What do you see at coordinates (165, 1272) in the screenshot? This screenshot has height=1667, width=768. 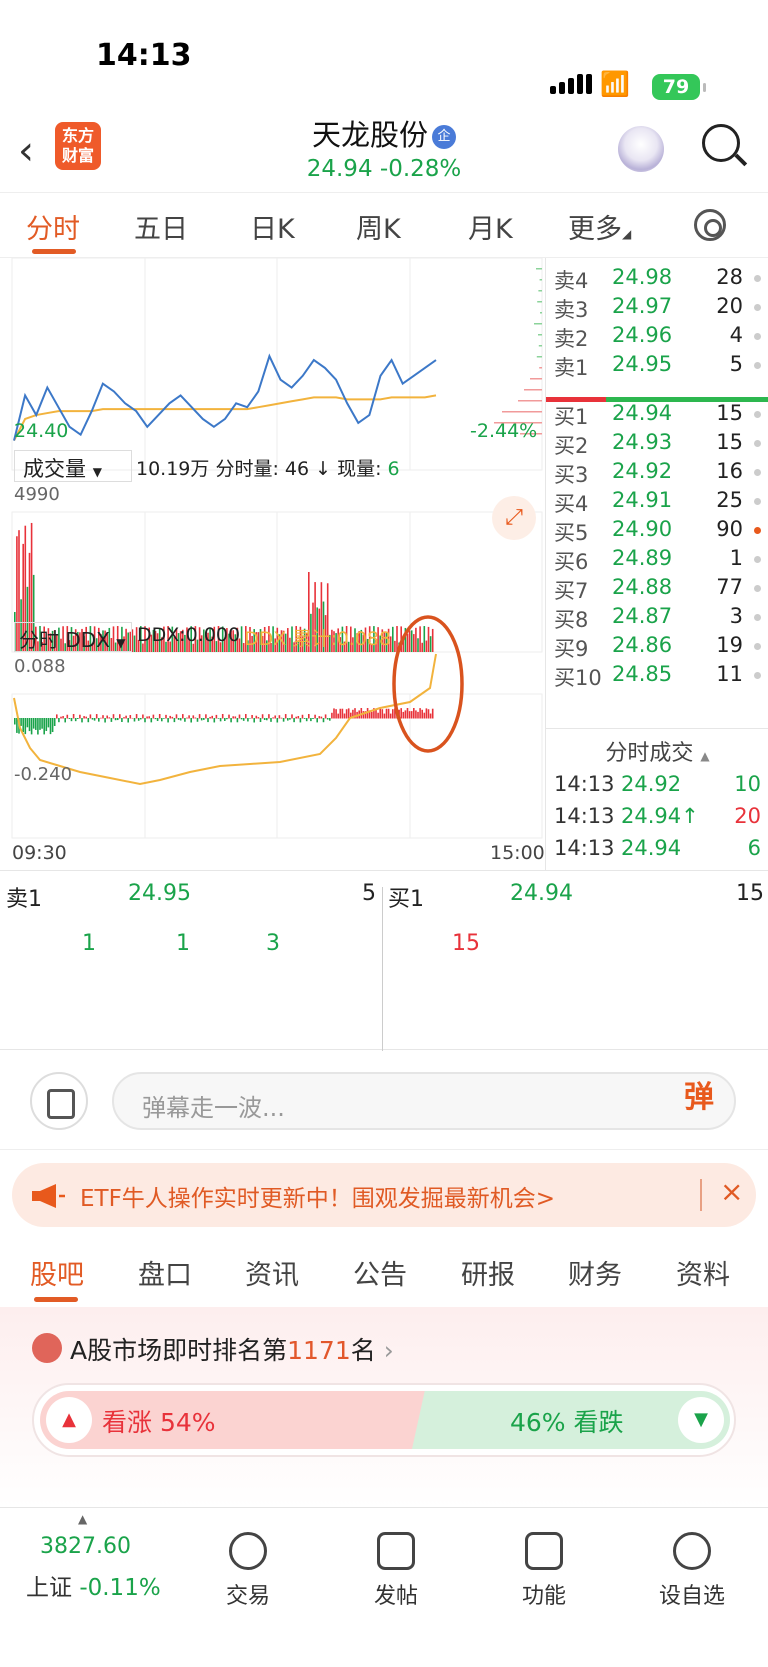 I see `tab-pankou: 盘口` at bounding box center [165, 1272].